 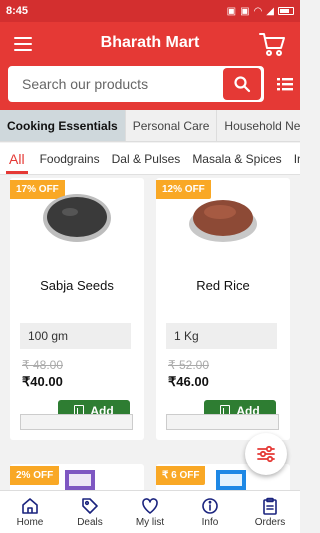 I want to click on wifi-icon: ◠, so click(x=258, y=11).